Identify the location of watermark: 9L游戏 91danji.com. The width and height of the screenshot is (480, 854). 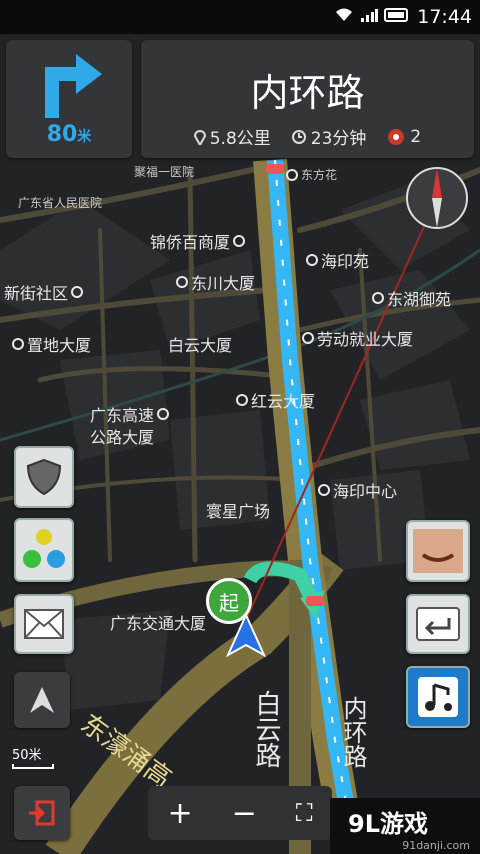
(405, 826).